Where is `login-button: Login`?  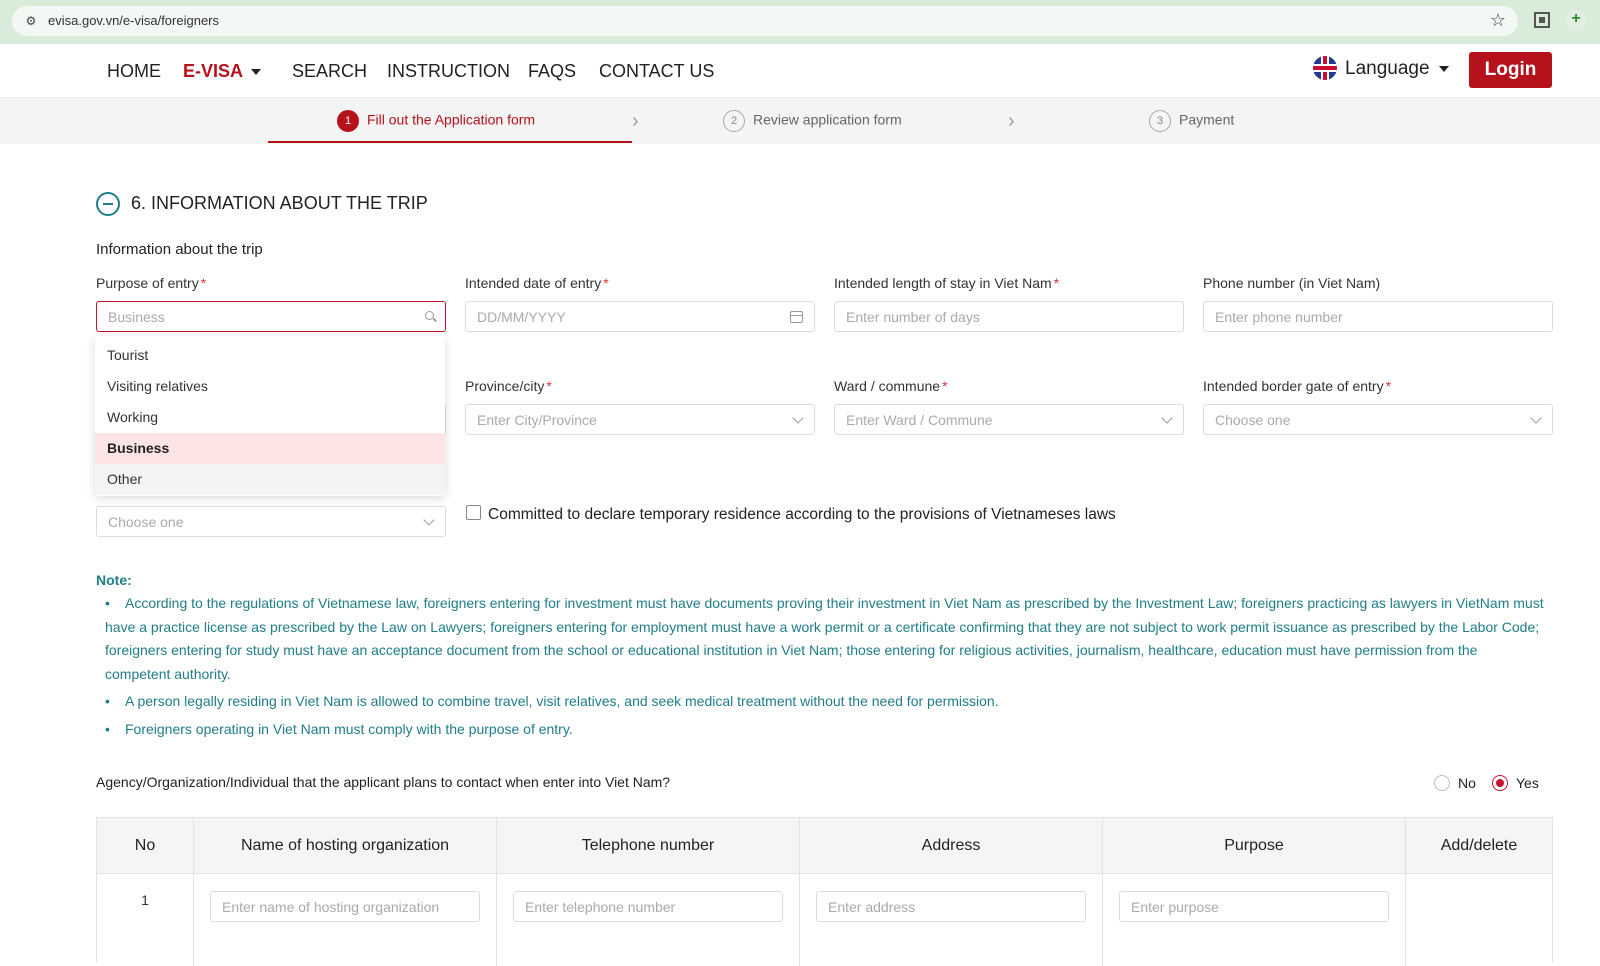
login-button: Login is located at coordinates (1510, 70).